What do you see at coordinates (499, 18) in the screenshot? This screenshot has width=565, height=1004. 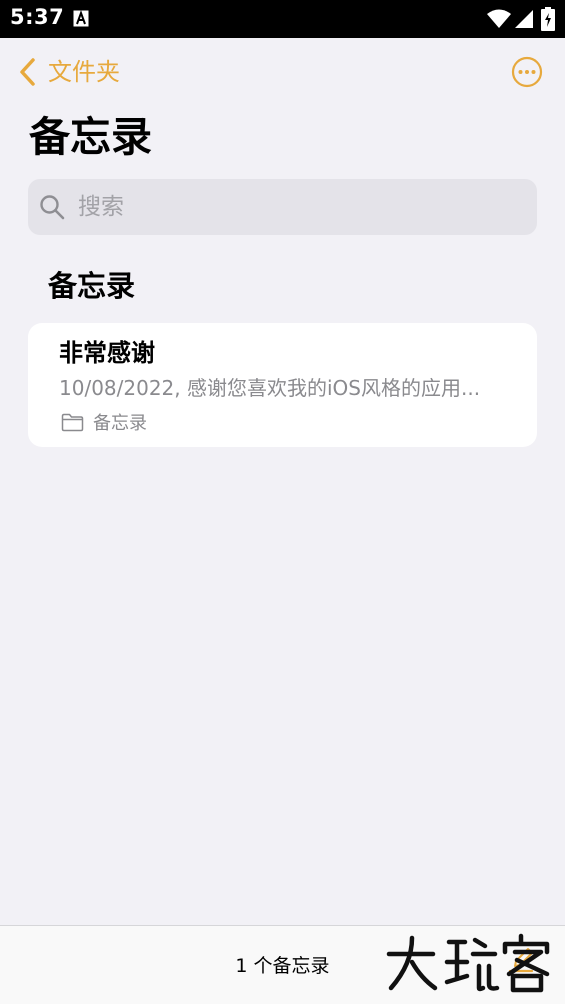 I see `wifi-icon` at bounding box center [499, 18].